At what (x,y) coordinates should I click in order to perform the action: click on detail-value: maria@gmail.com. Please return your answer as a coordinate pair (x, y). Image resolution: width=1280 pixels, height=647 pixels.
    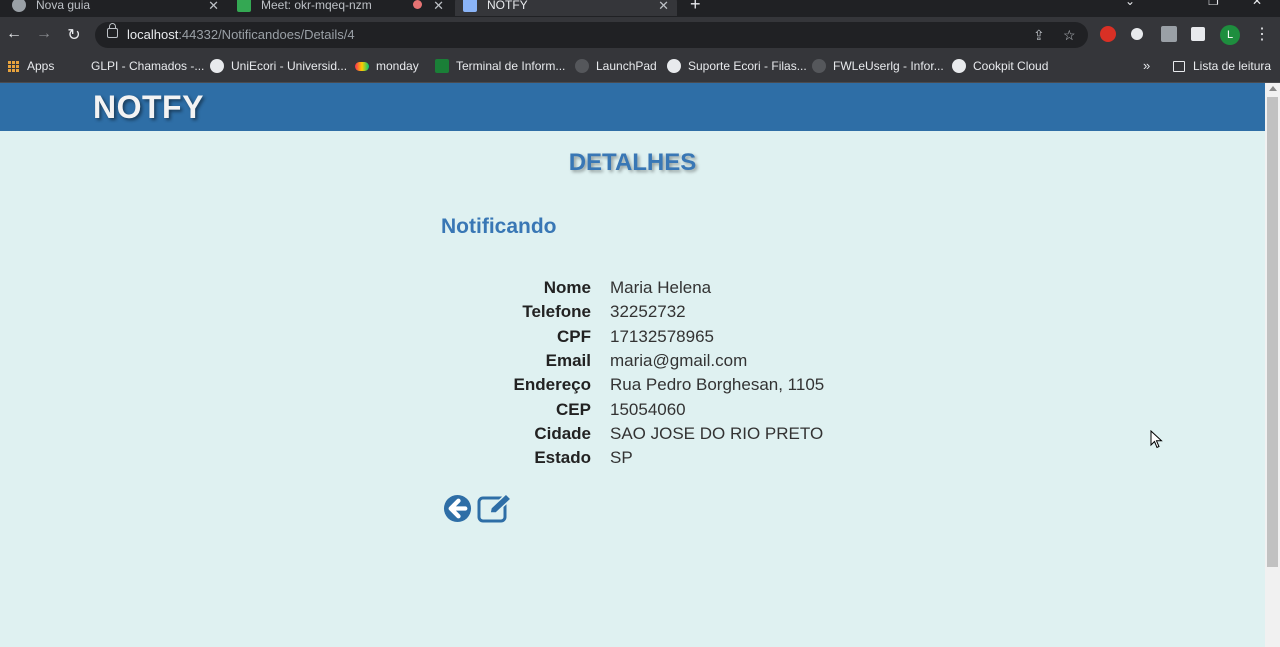
    Looking at the image, I should click on (679, 361).